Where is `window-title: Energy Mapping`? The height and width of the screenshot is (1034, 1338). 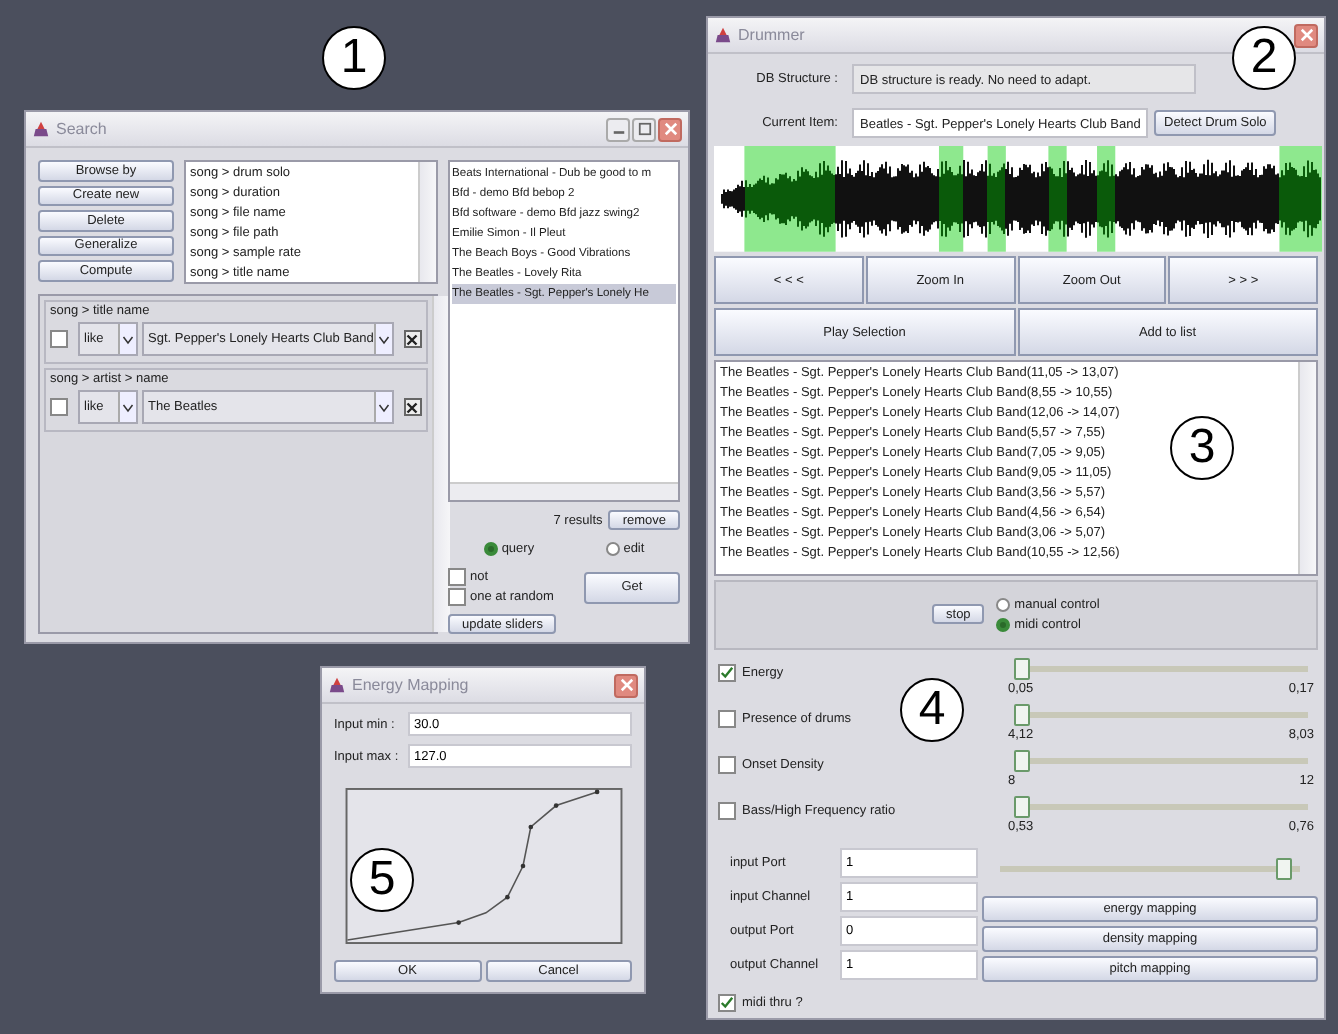 window-title: Energy Mapping is located at coordinates (410, 685).